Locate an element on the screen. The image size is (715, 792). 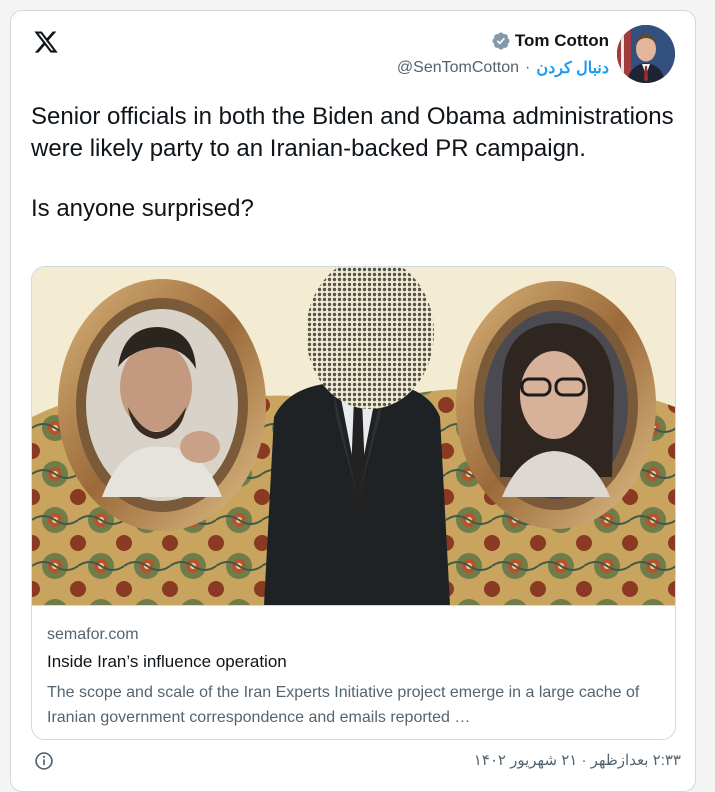
verified-badge-icon is located at coordinates (501, 41).